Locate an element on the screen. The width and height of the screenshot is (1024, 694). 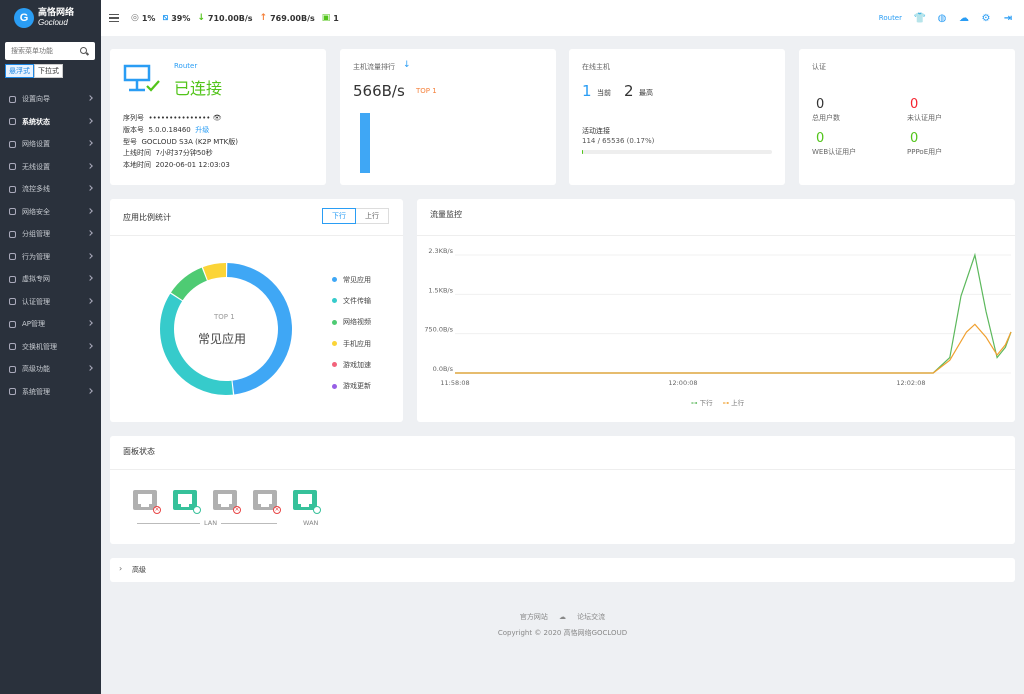
chevron-right-icon: › is located at coordinates (120, 568).